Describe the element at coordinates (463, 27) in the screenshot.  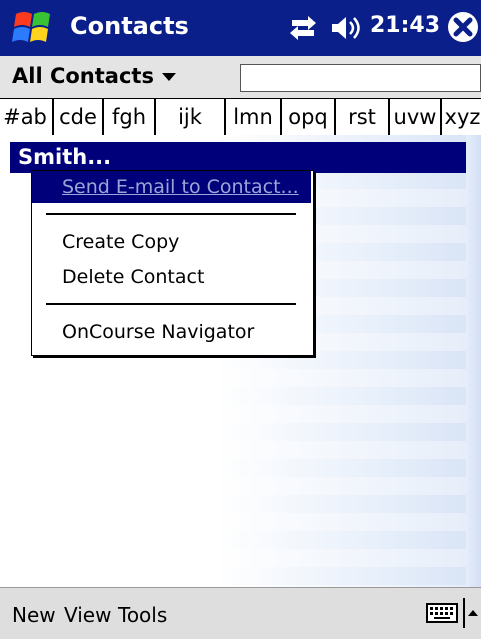
I see `close-icon` at that location.